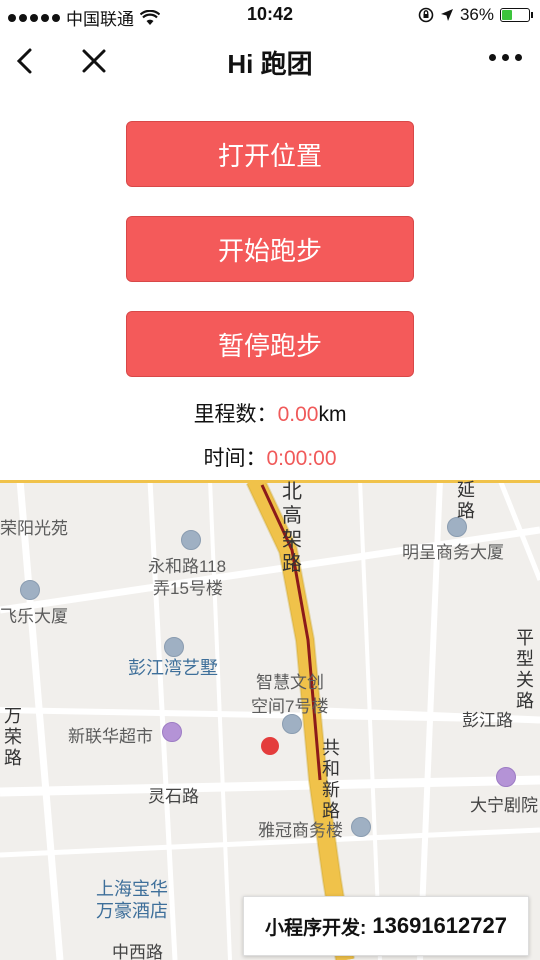 Image resolution: width=540 pixels, height=960 pixels. What do you see at coordinates (13, 737) in the screenshot?
I see `map-label-wanrong: 万荣路` at bounding box center [13, 737].